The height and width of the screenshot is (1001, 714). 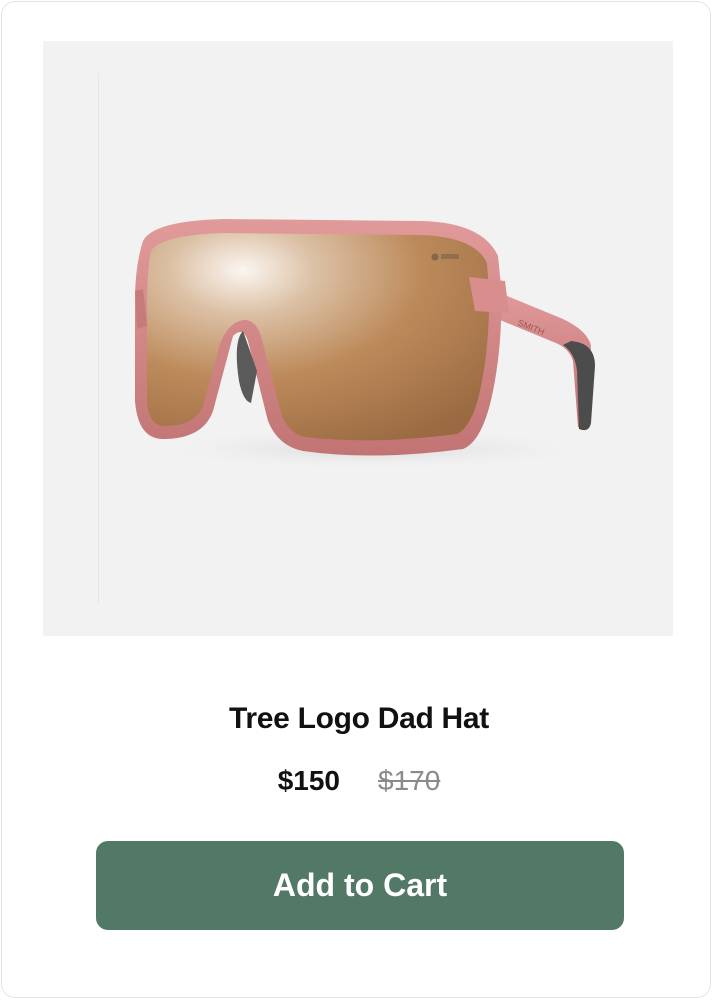 What do you see at coordinates (308, 780) in the screenshot?
I see `sale-price: $150` at bounding box center [308, 780].